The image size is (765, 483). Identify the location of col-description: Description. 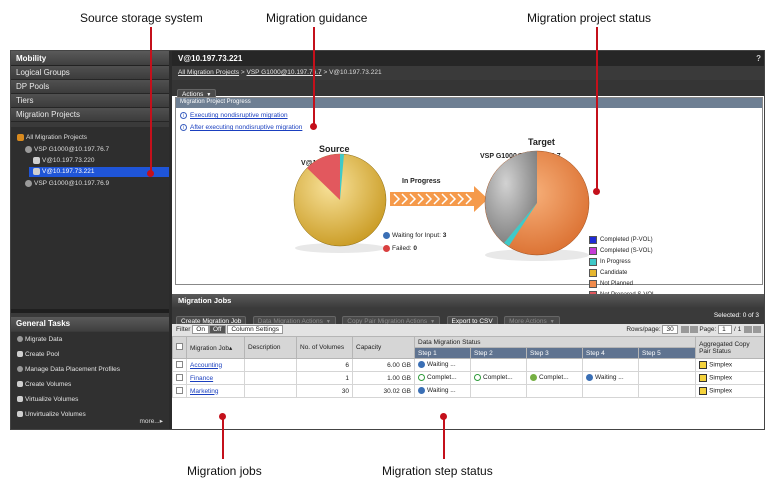
(270, 347).